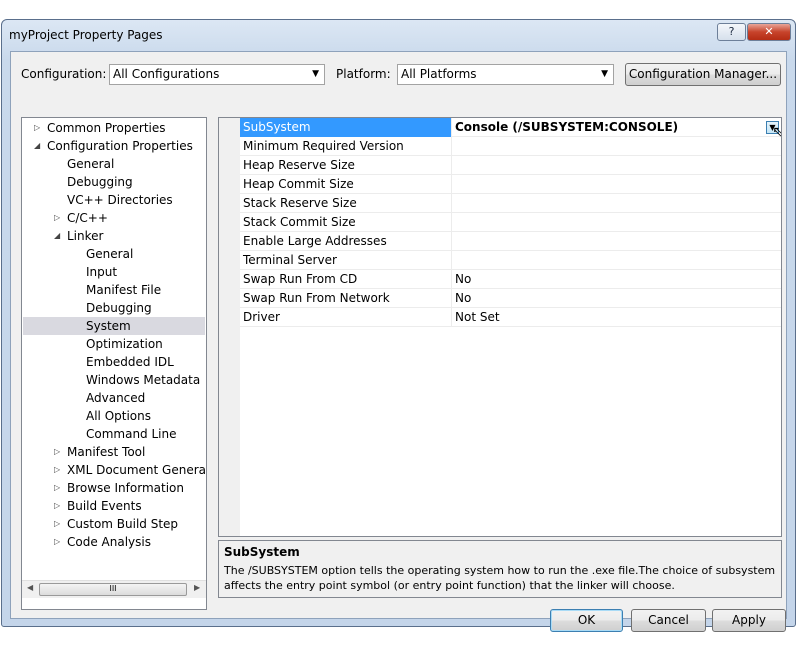 Image resolution: width=798 pixels, height=647 pixels. What do you see at coordinates (347, 184) in the screenshot?
I see `property-name: Heap Commit Size` at bounding box center [347, 184].